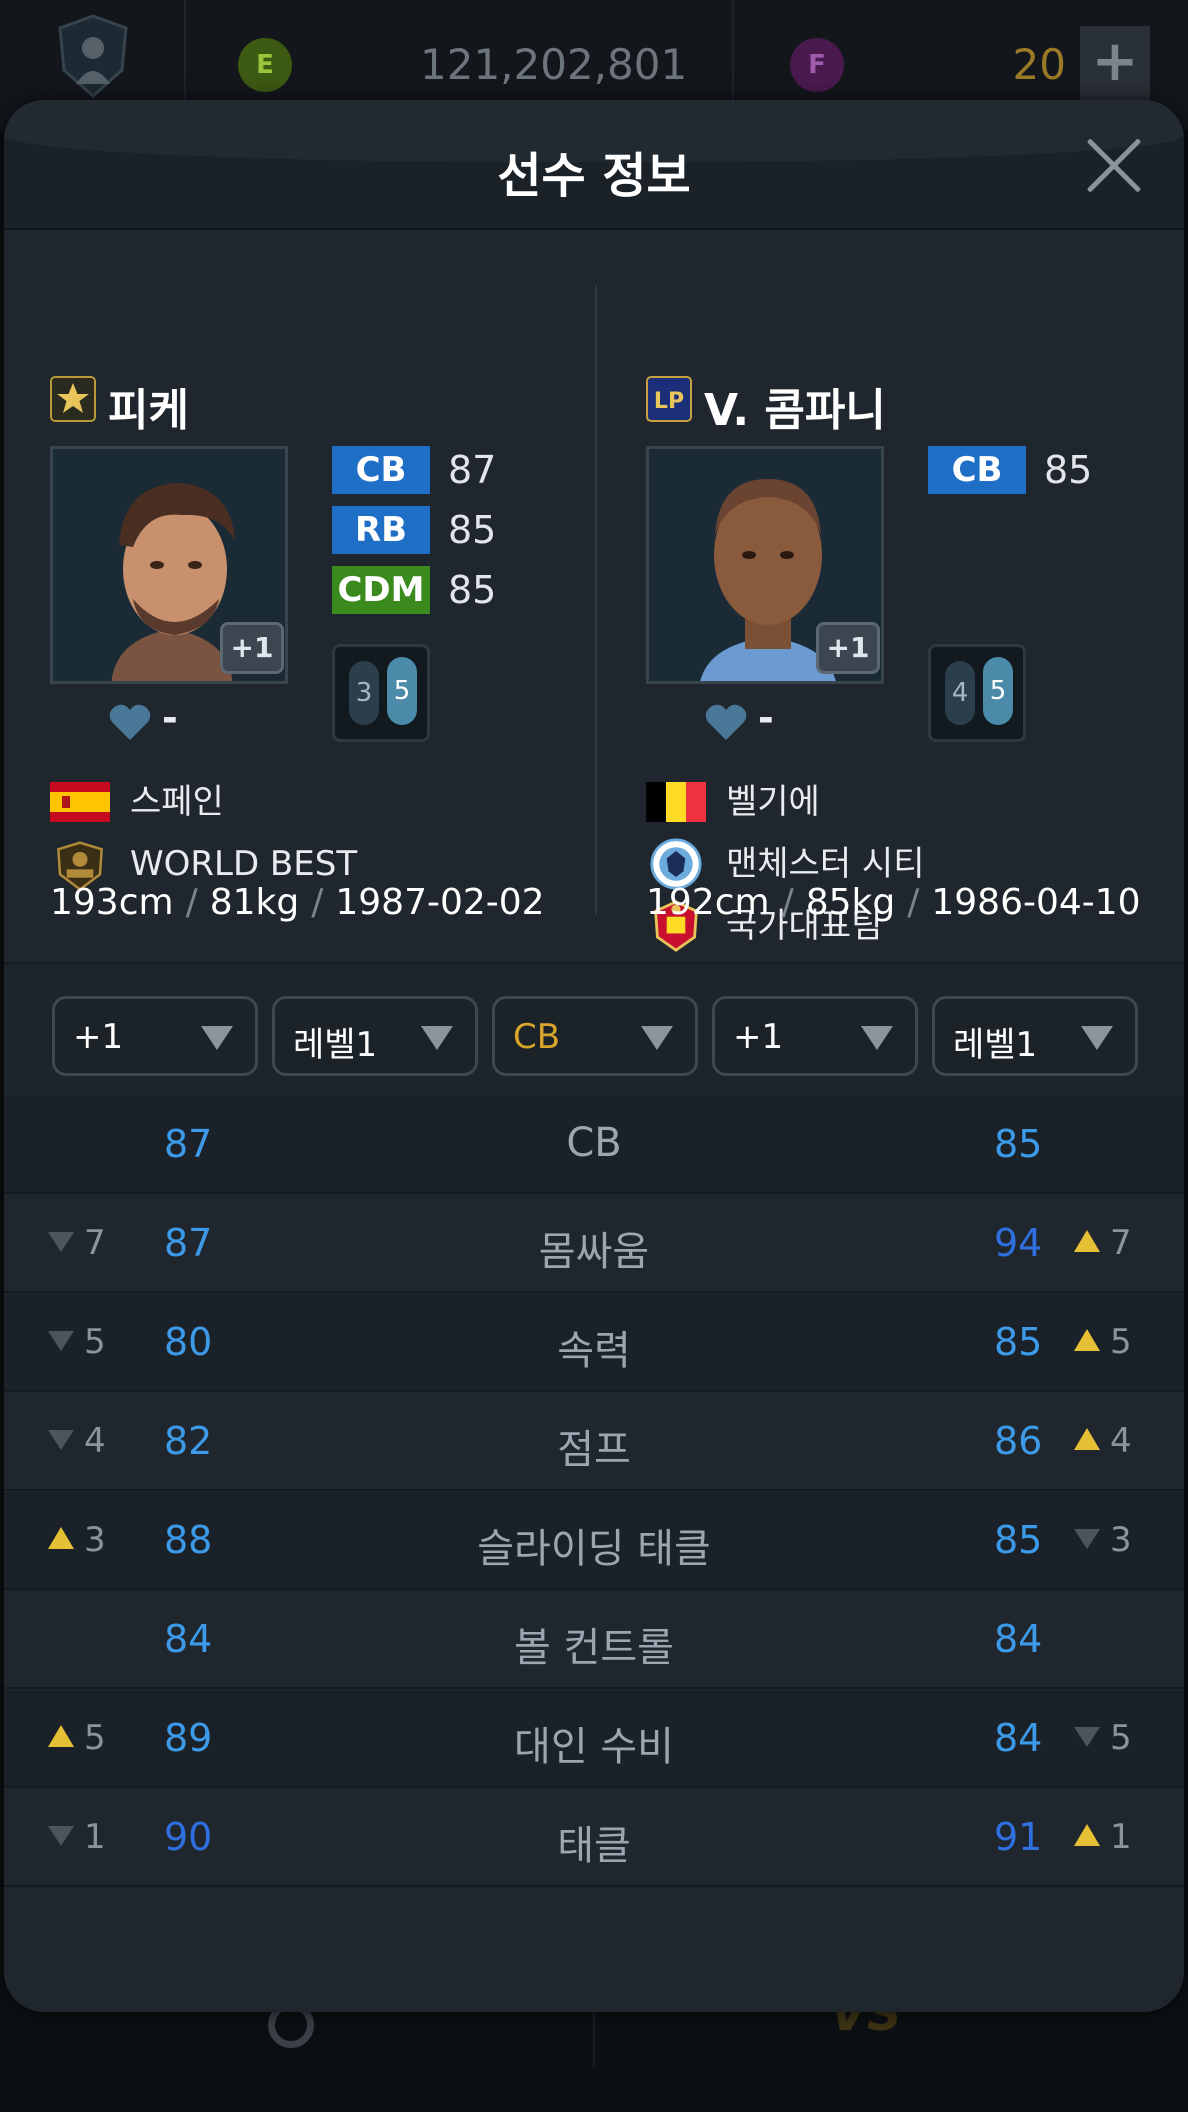  What do you see at coordinates (1018, 1837) in the screenshot?
I see `right-stat-value: 91` at bounding box center [1018, 1837].